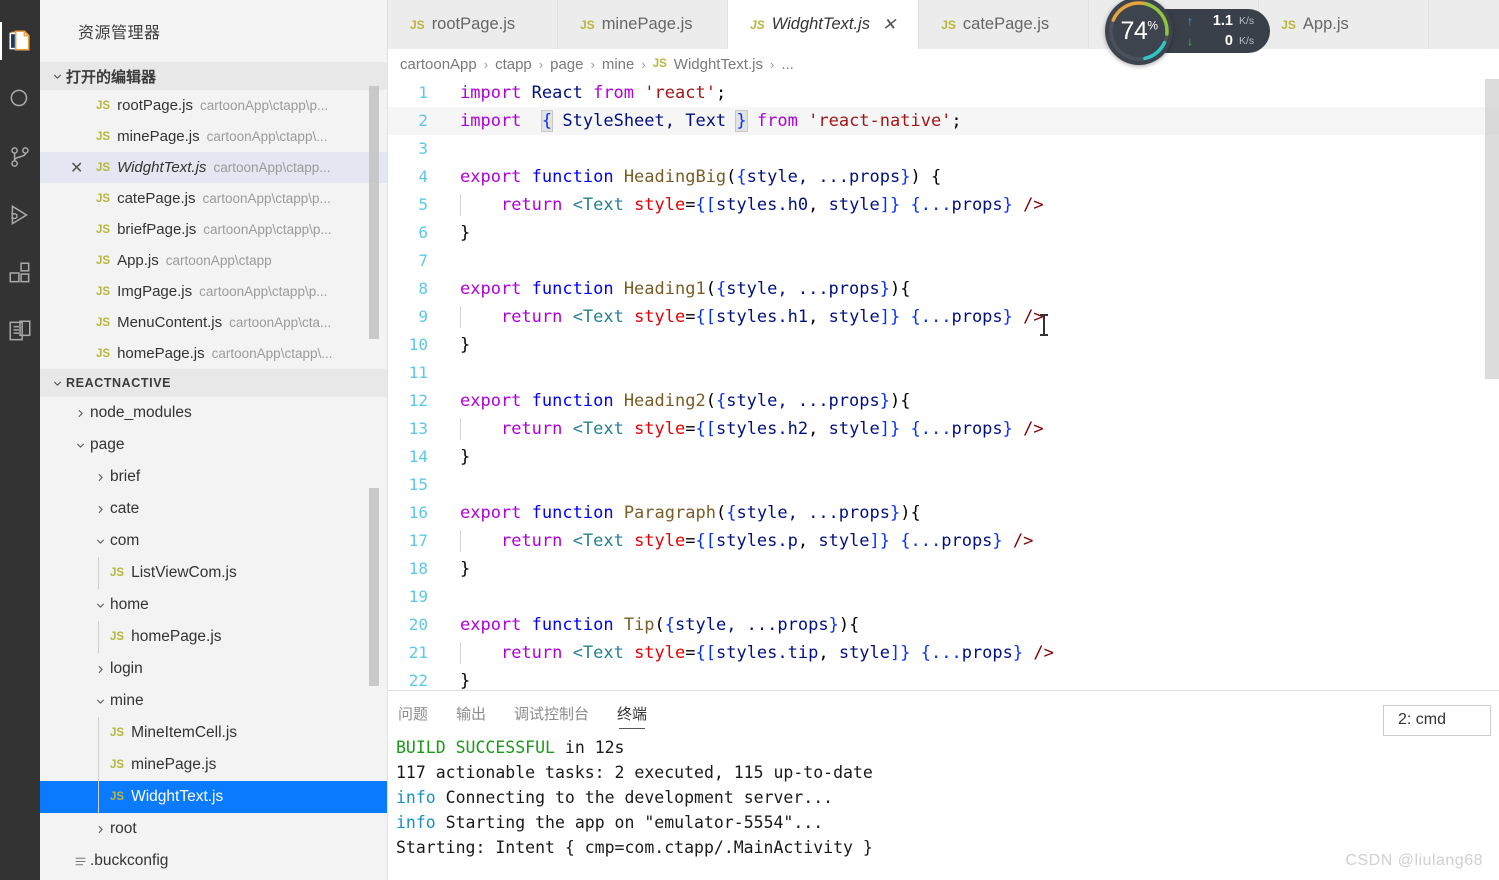  I want to click on code-line: 3, so click(943, 149).